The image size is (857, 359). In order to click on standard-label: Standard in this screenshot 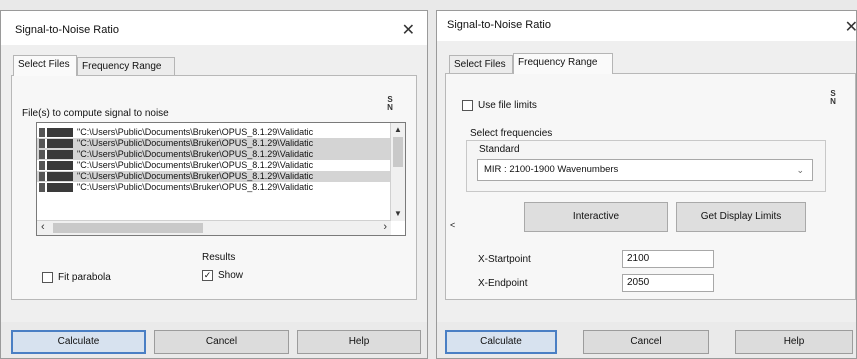, I will do `click(499, 149)`.